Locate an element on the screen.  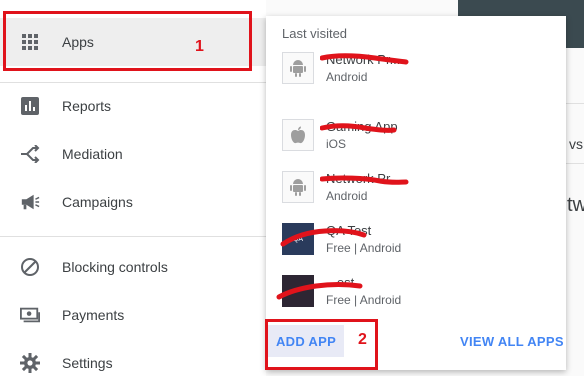
sidebar-item-blocking-controls: Blocking controls is located at coordinates (133, 267).